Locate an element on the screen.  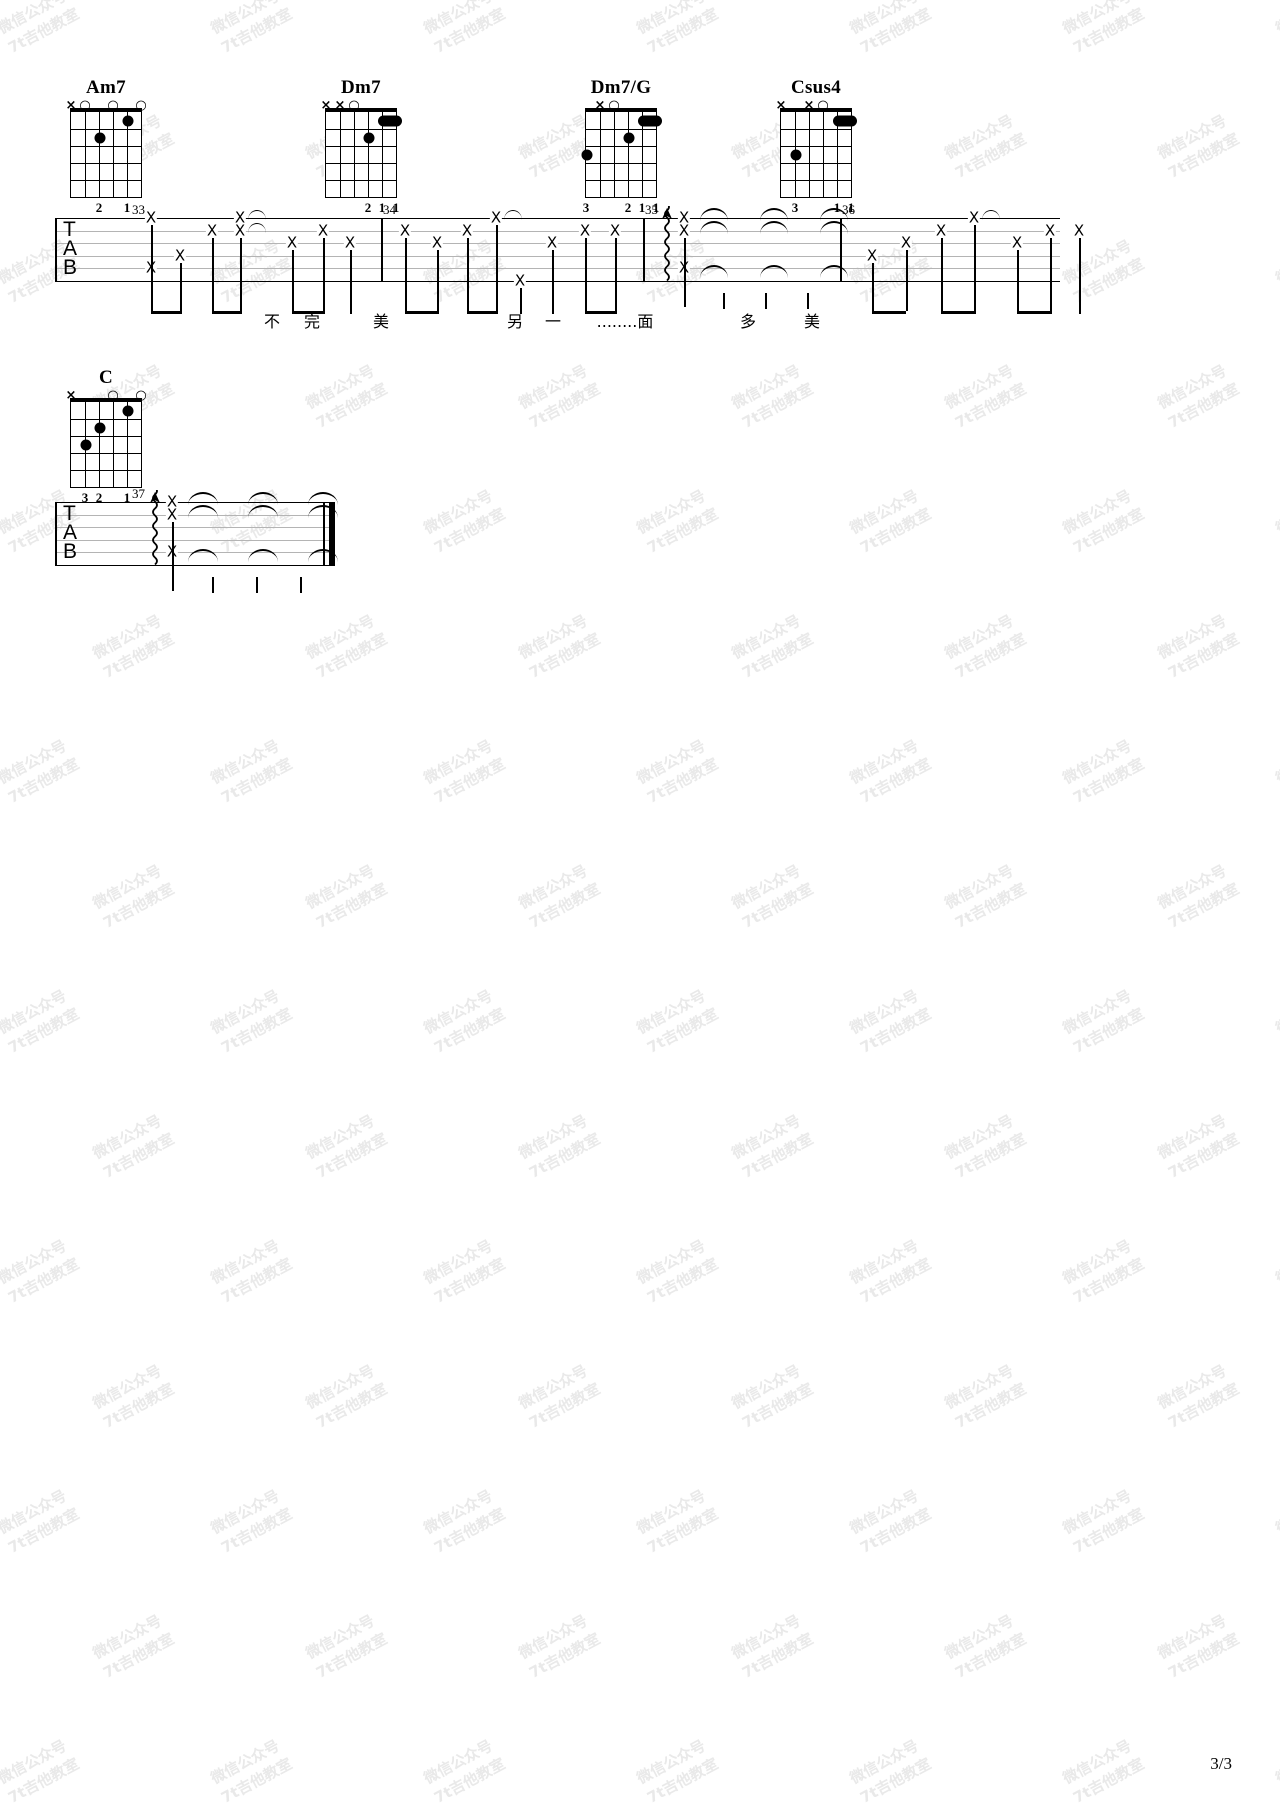
chord-finger-numbers: 3 11 is located at coordinates (817, 207).